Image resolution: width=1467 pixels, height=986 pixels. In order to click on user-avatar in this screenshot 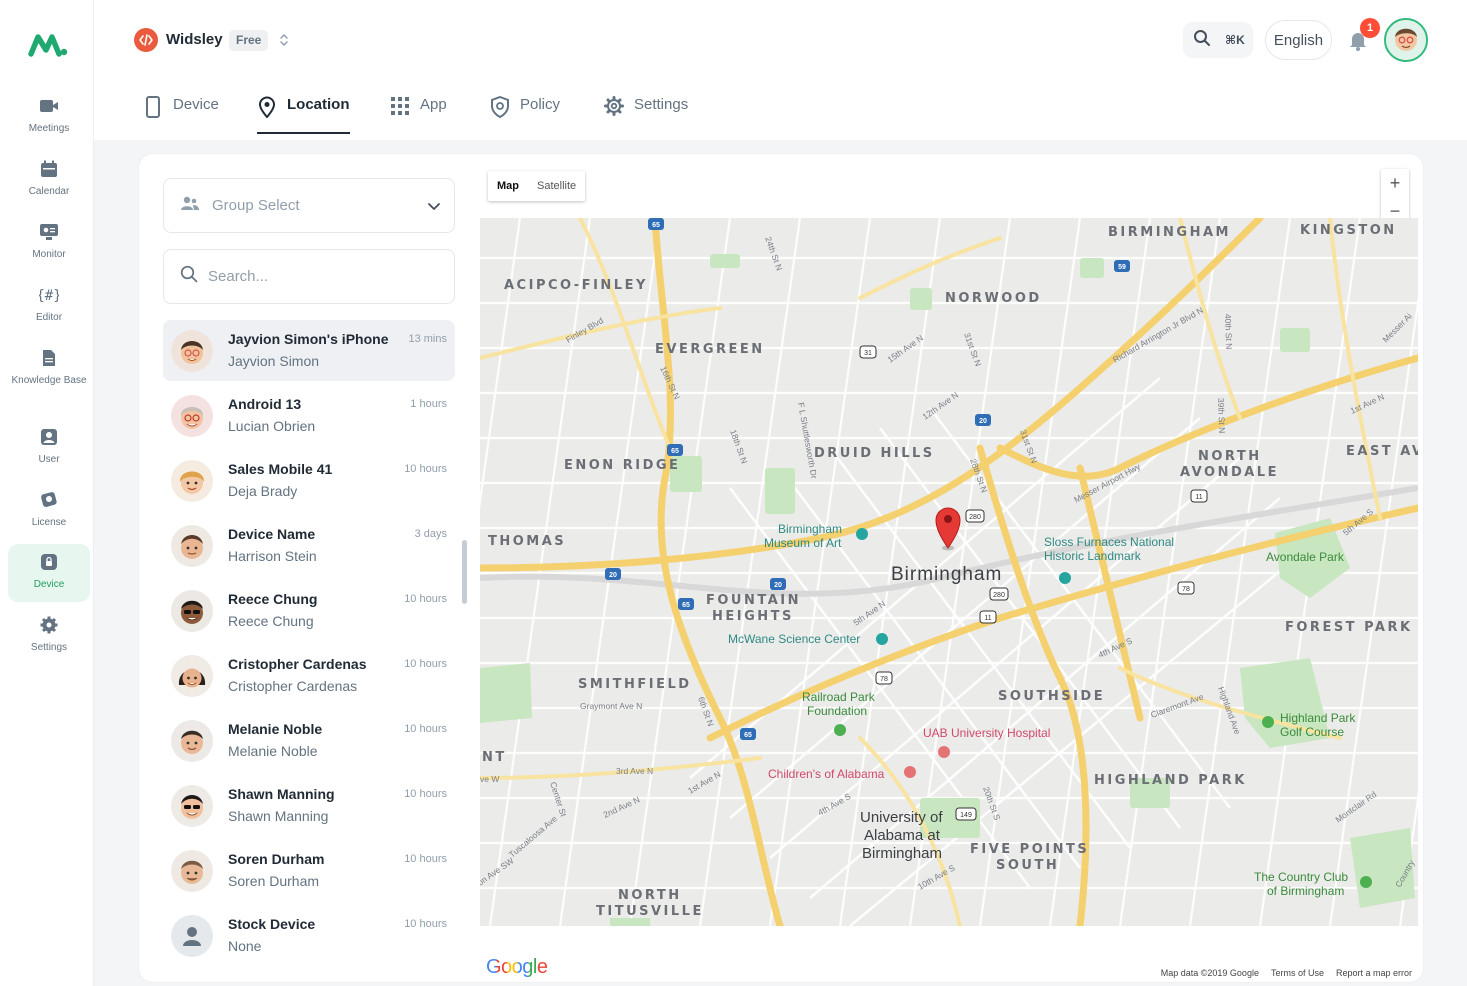, I will do `click(1406, 40)`.